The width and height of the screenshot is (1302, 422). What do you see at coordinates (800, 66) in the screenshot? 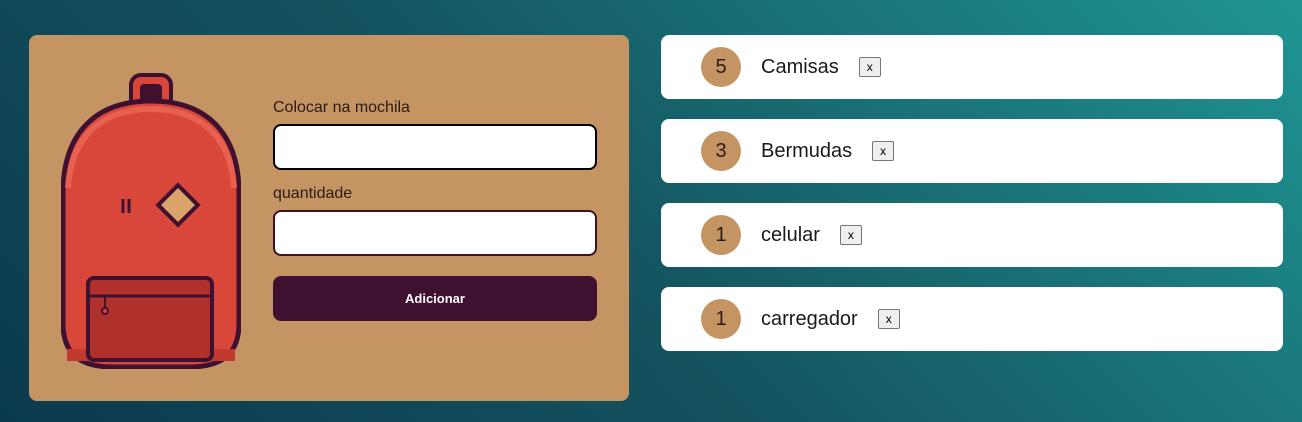
I see `item-name: Camisas` at bounding box center [800, 66].